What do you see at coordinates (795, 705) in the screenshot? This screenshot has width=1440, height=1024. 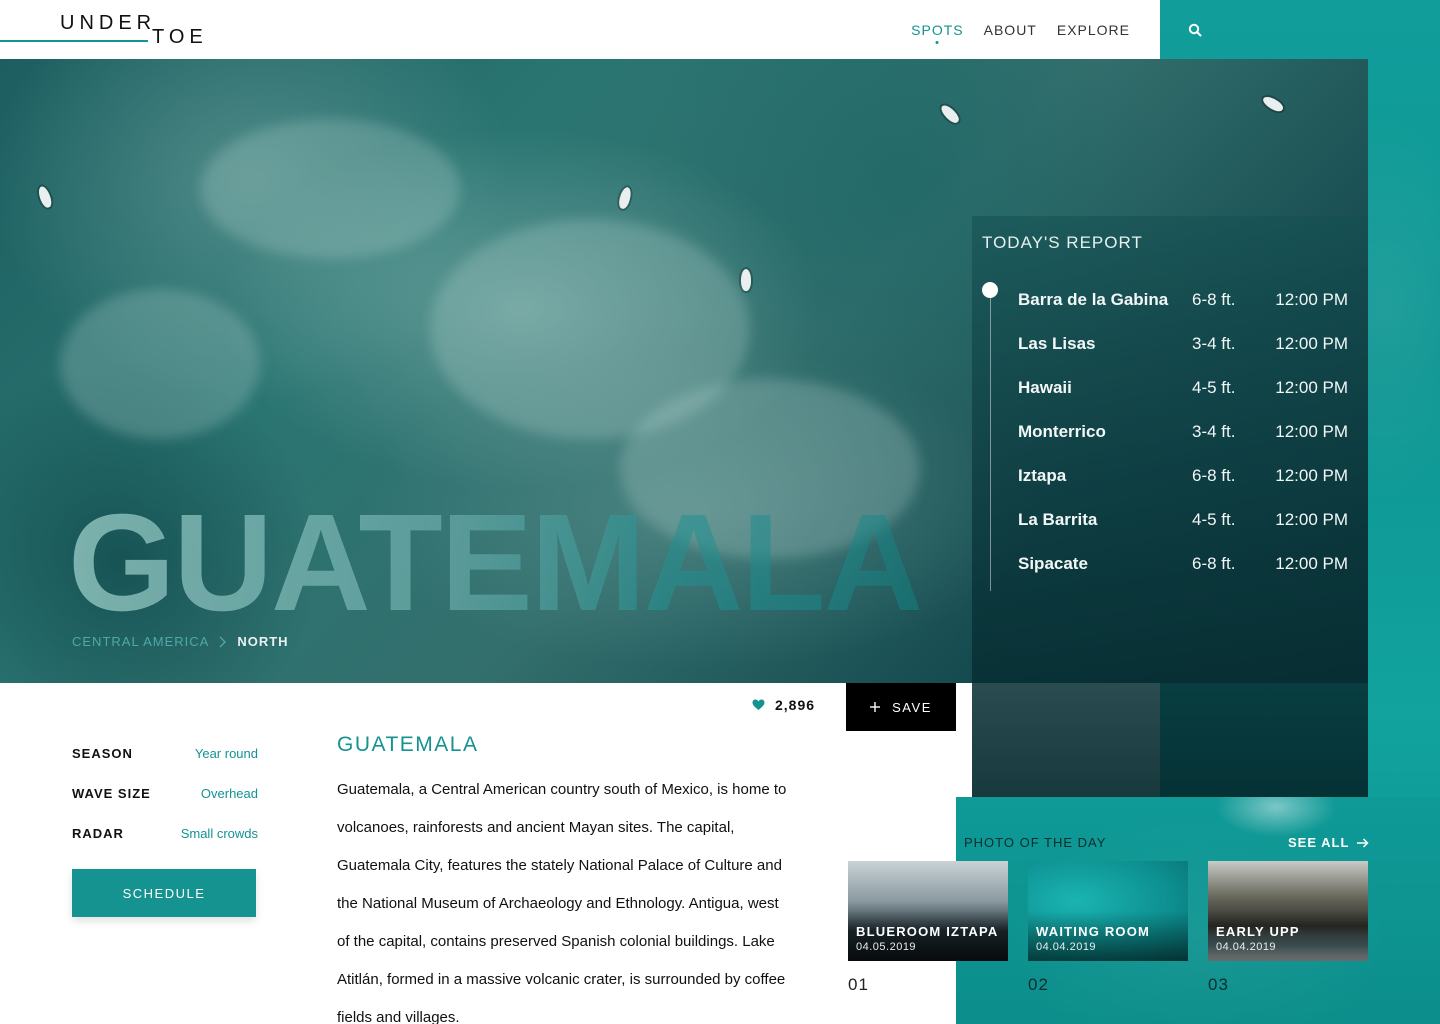 I see `likes-count: 2,896` at bounding box center [795, 705].